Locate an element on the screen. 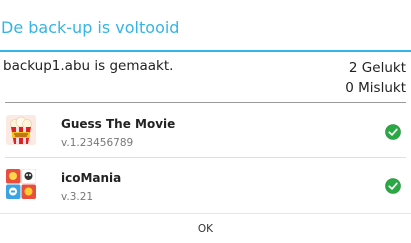 This screenshot has width=411, height=243. app-name: icoMania is located at coordinates (91, 178).